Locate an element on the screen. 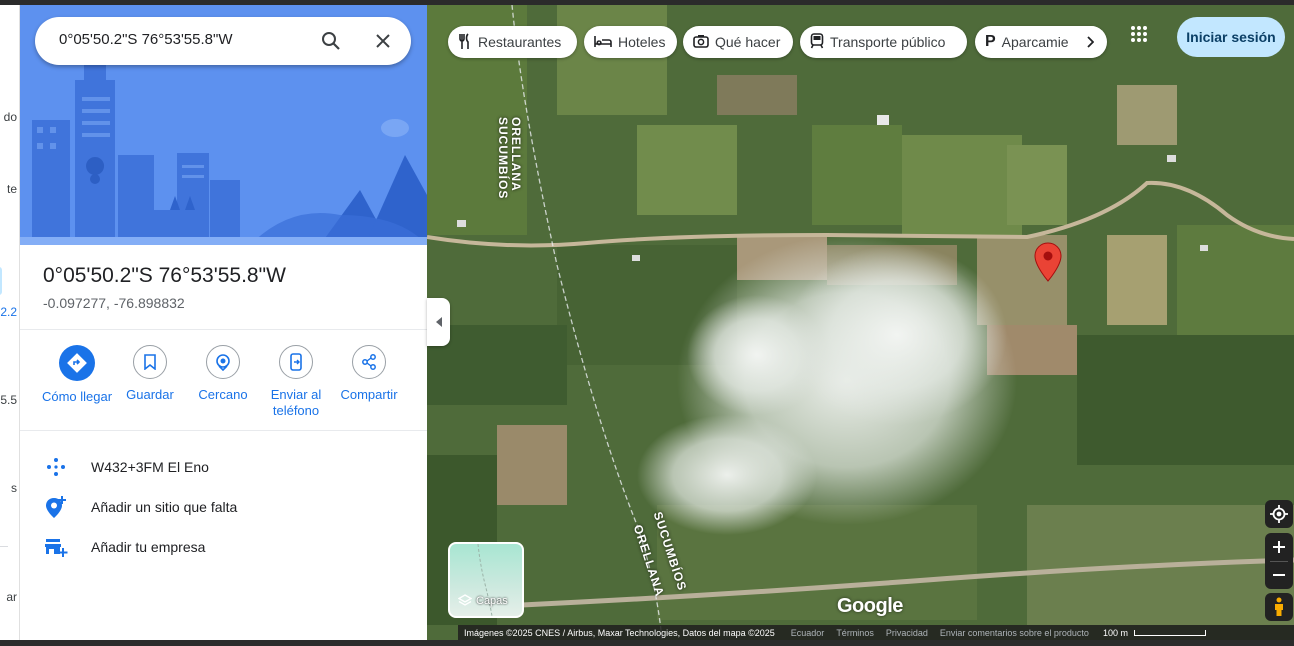  location-pin is located at coordinates (1048, 262).